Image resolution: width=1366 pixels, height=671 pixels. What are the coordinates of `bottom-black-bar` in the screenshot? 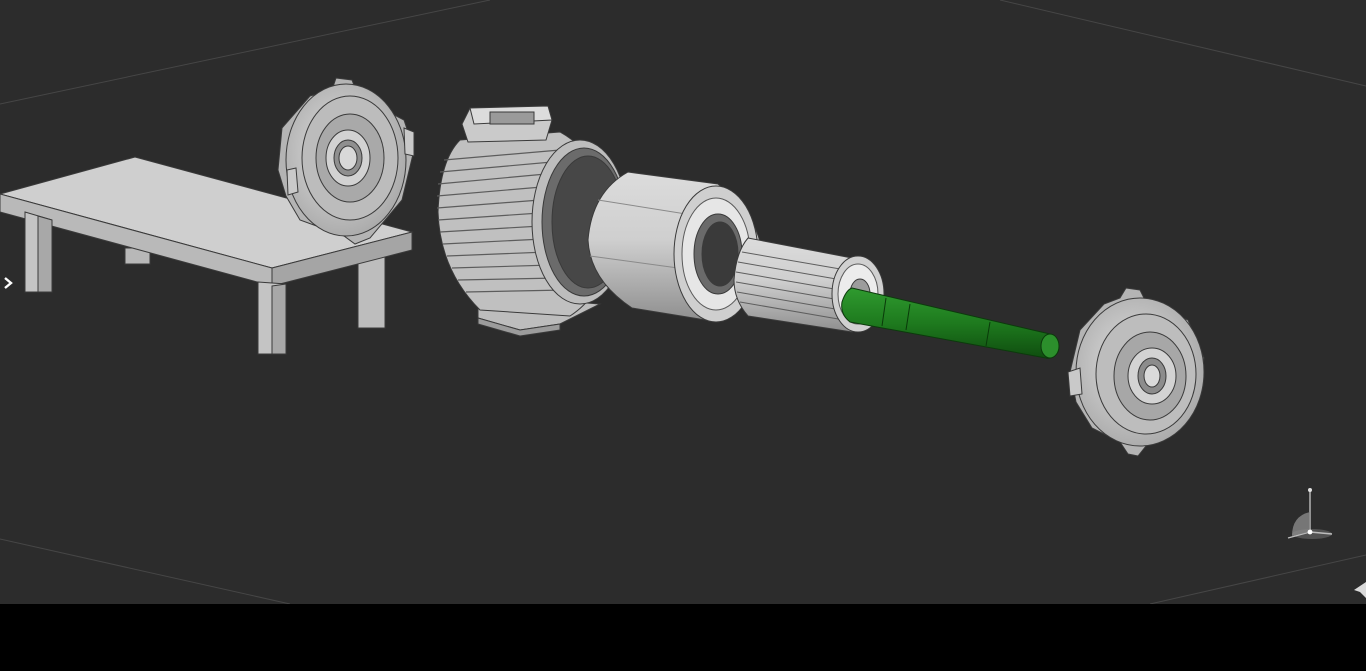 It's located at (683, 637).